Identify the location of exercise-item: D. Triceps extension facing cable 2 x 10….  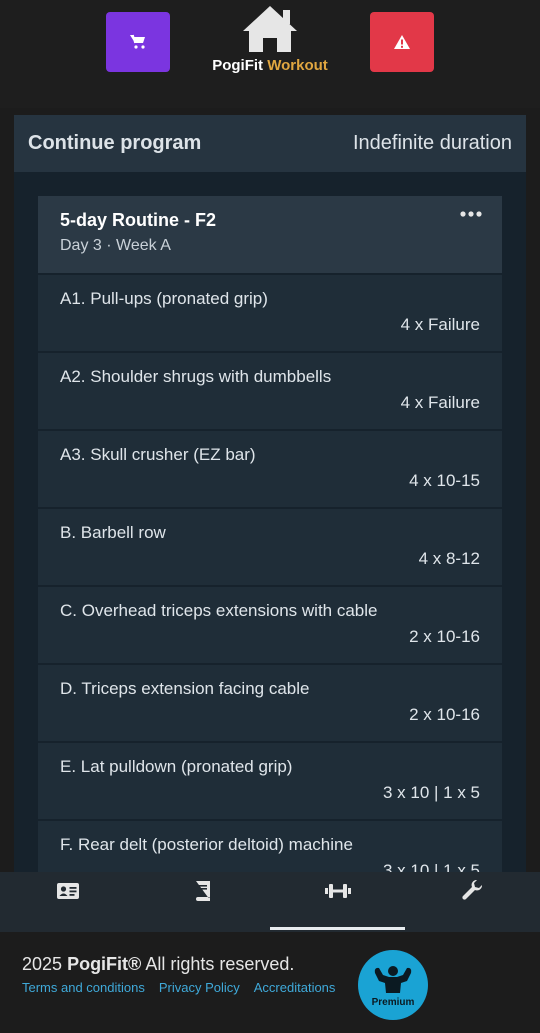
(270, 703).